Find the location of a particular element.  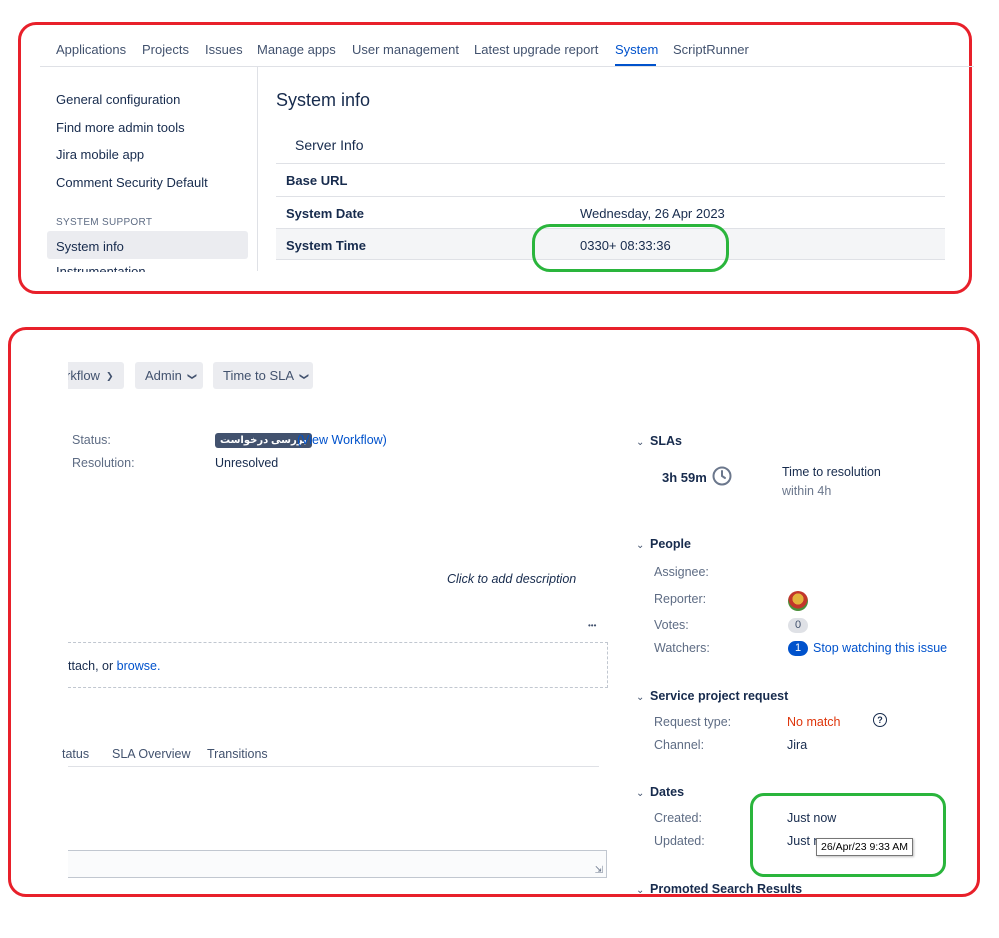

system-date-label: System Date is located at coordinates (325, 213).